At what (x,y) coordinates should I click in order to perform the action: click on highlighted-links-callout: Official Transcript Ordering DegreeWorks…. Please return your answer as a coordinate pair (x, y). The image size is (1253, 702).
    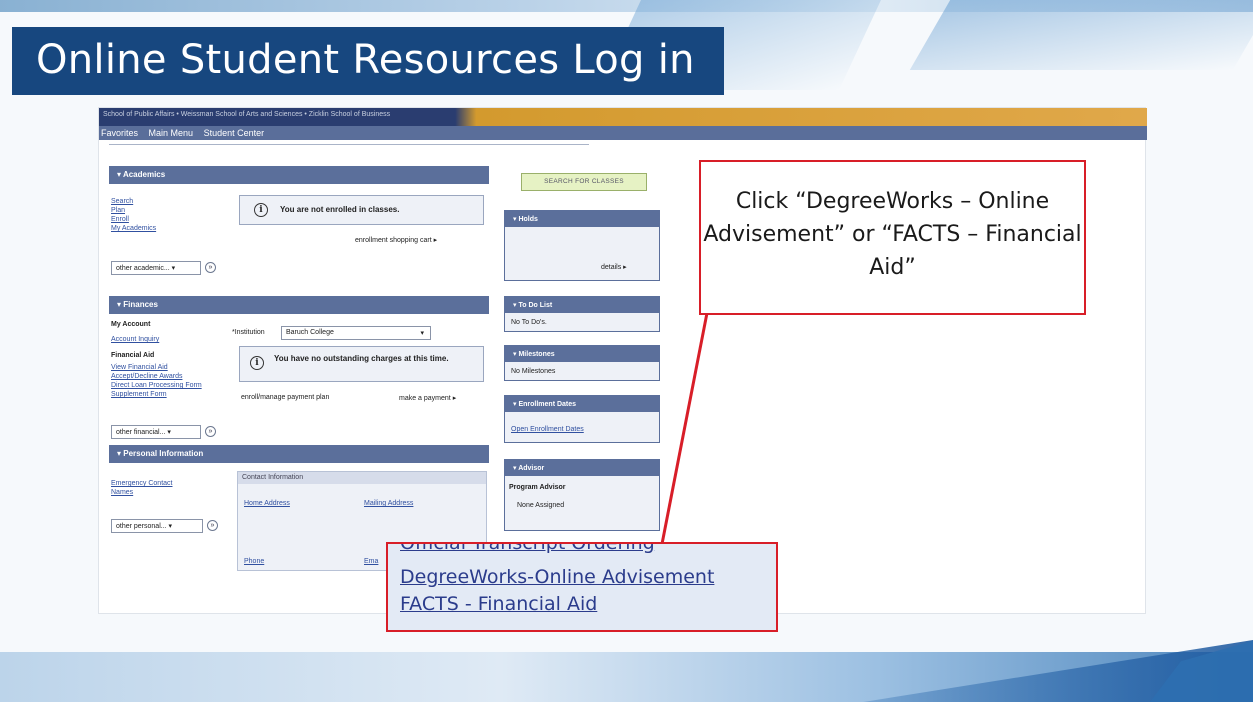
    Looking at the image, I should click on (582, 587).